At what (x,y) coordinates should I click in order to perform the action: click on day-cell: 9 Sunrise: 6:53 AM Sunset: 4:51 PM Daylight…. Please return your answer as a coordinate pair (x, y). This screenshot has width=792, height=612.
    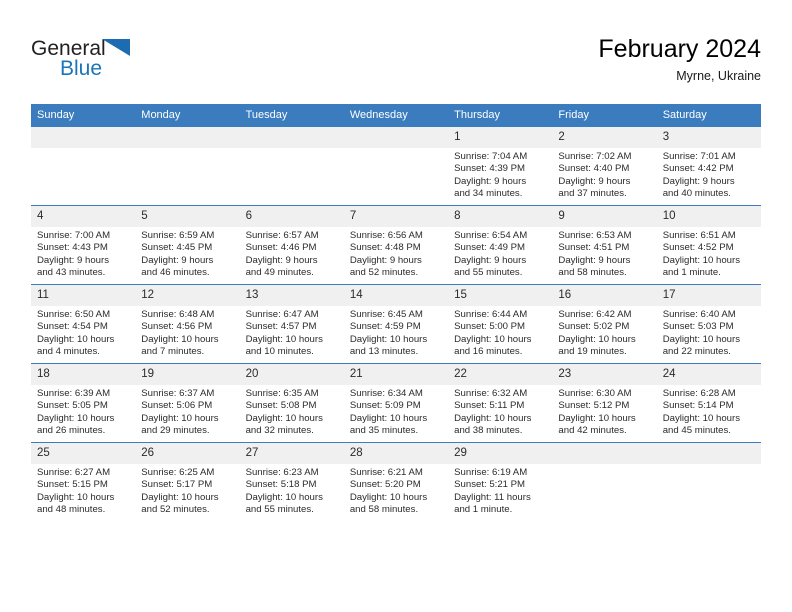
    Looking at the image, I should click on (604, 245).